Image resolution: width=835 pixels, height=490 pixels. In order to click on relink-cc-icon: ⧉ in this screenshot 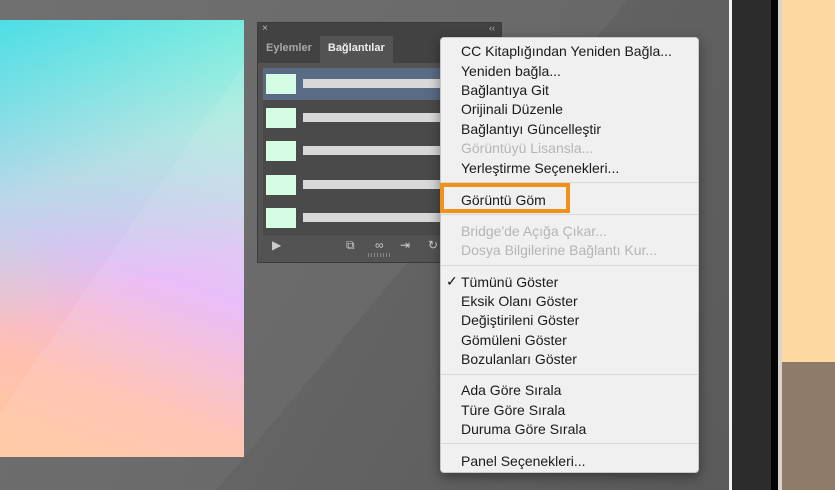, I will do `click(350, 245)`.